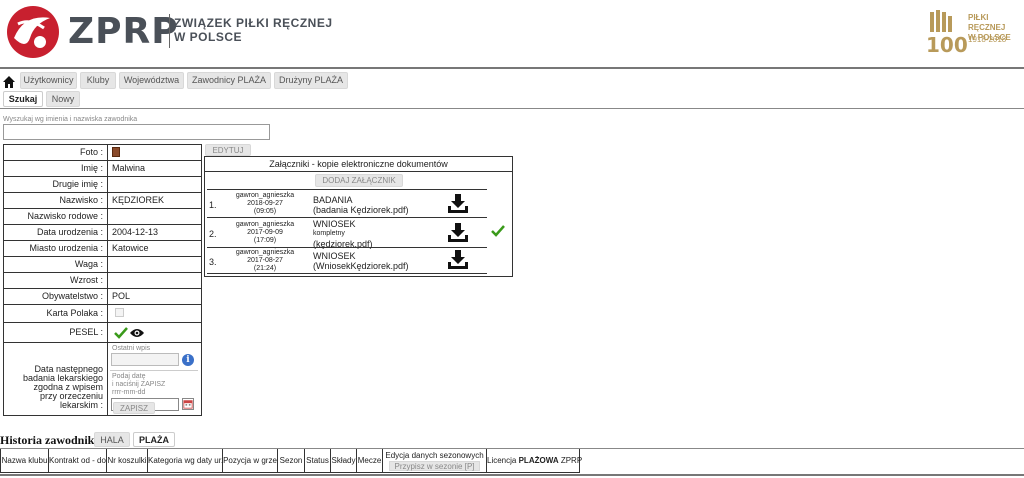 This screenshot has width=1024, height=478. Describe the element at coordinates (987, 22) in the screenshot. I see `anniv-line-1: PIŁKI RĘCZNEJ` at that location.